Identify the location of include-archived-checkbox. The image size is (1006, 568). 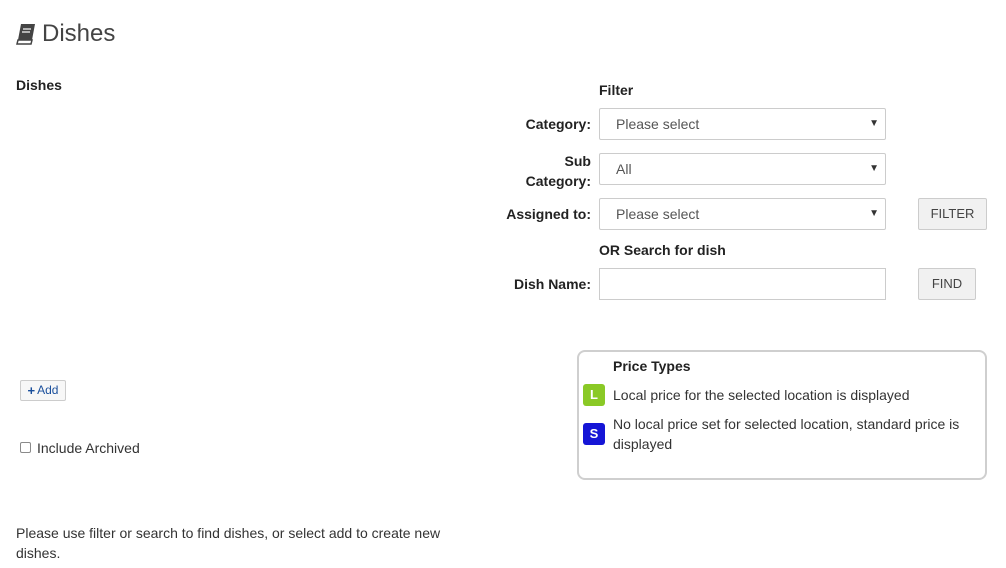
(25, 447).